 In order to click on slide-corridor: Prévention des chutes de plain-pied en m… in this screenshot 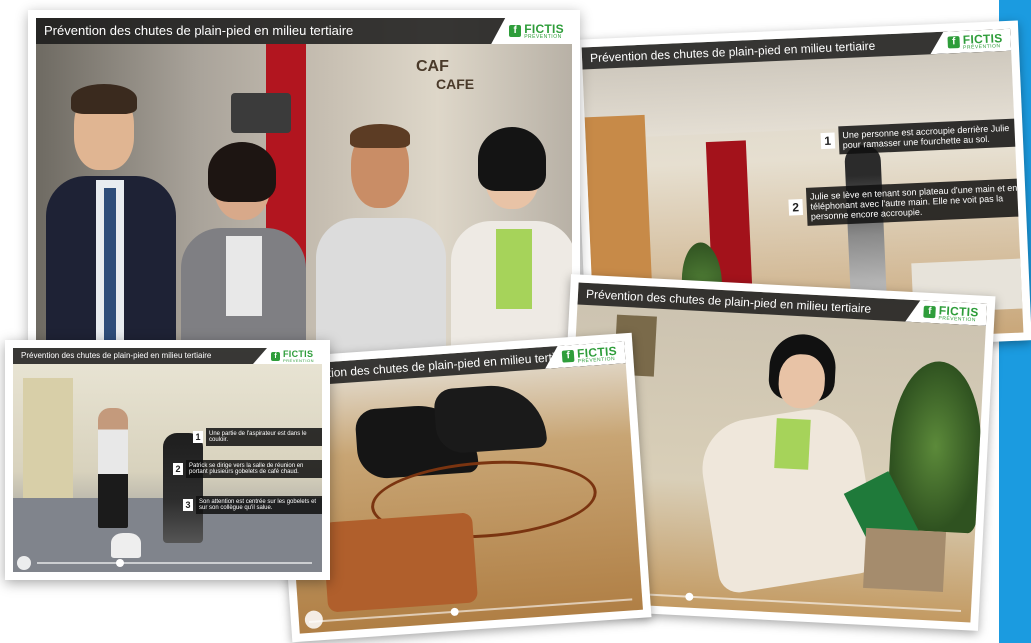, I will do `click(167, 460)`.